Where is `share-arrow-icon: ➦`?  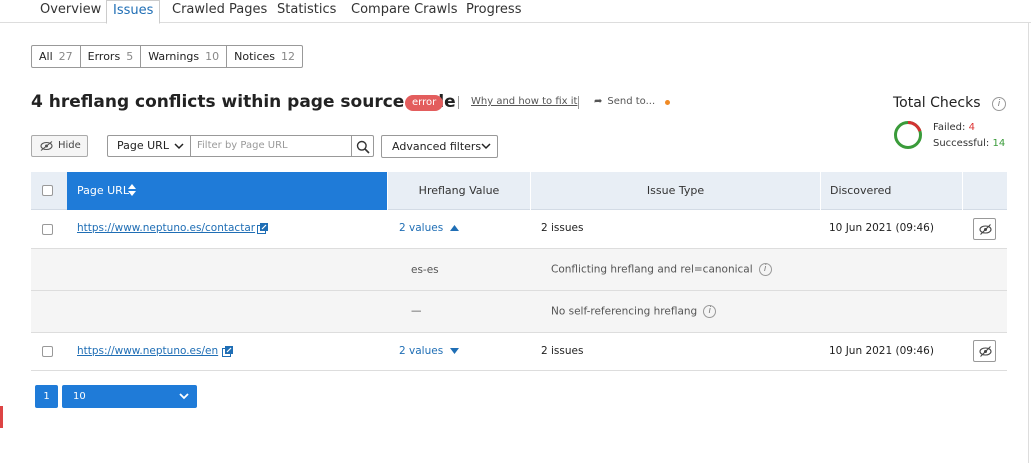
share-arrow-icon: ➦ is located at coordinates (598, 101).